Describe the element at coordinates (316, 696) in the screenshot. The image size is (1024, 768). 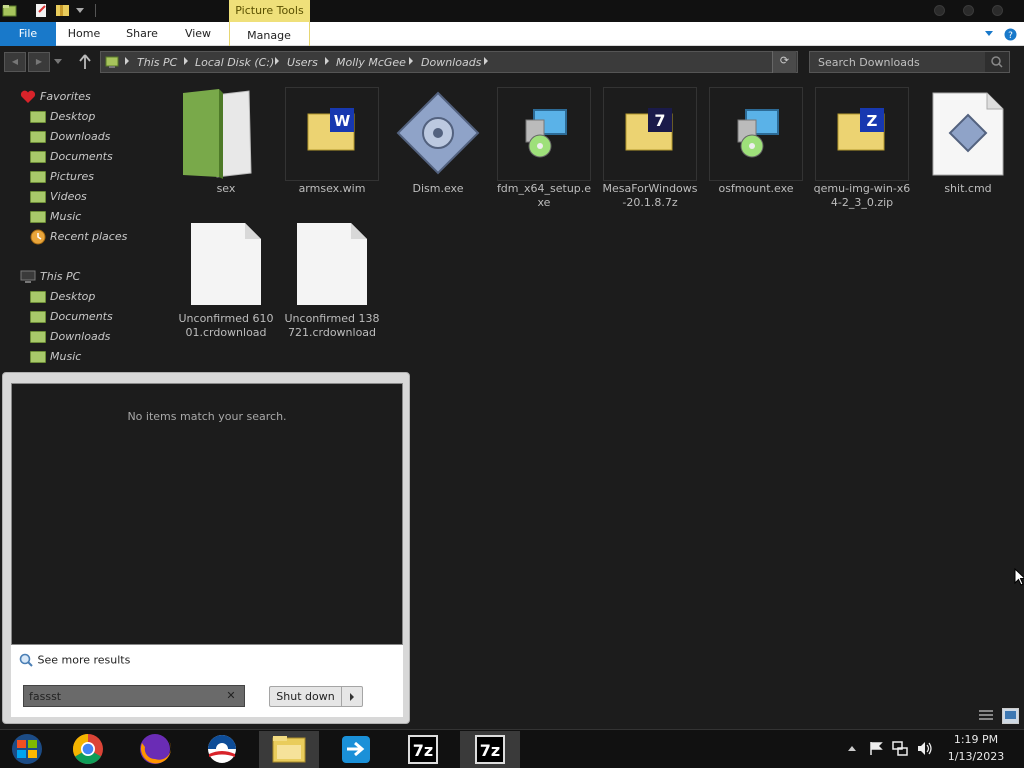
I see `shutdown-button: Shut down` at that location.